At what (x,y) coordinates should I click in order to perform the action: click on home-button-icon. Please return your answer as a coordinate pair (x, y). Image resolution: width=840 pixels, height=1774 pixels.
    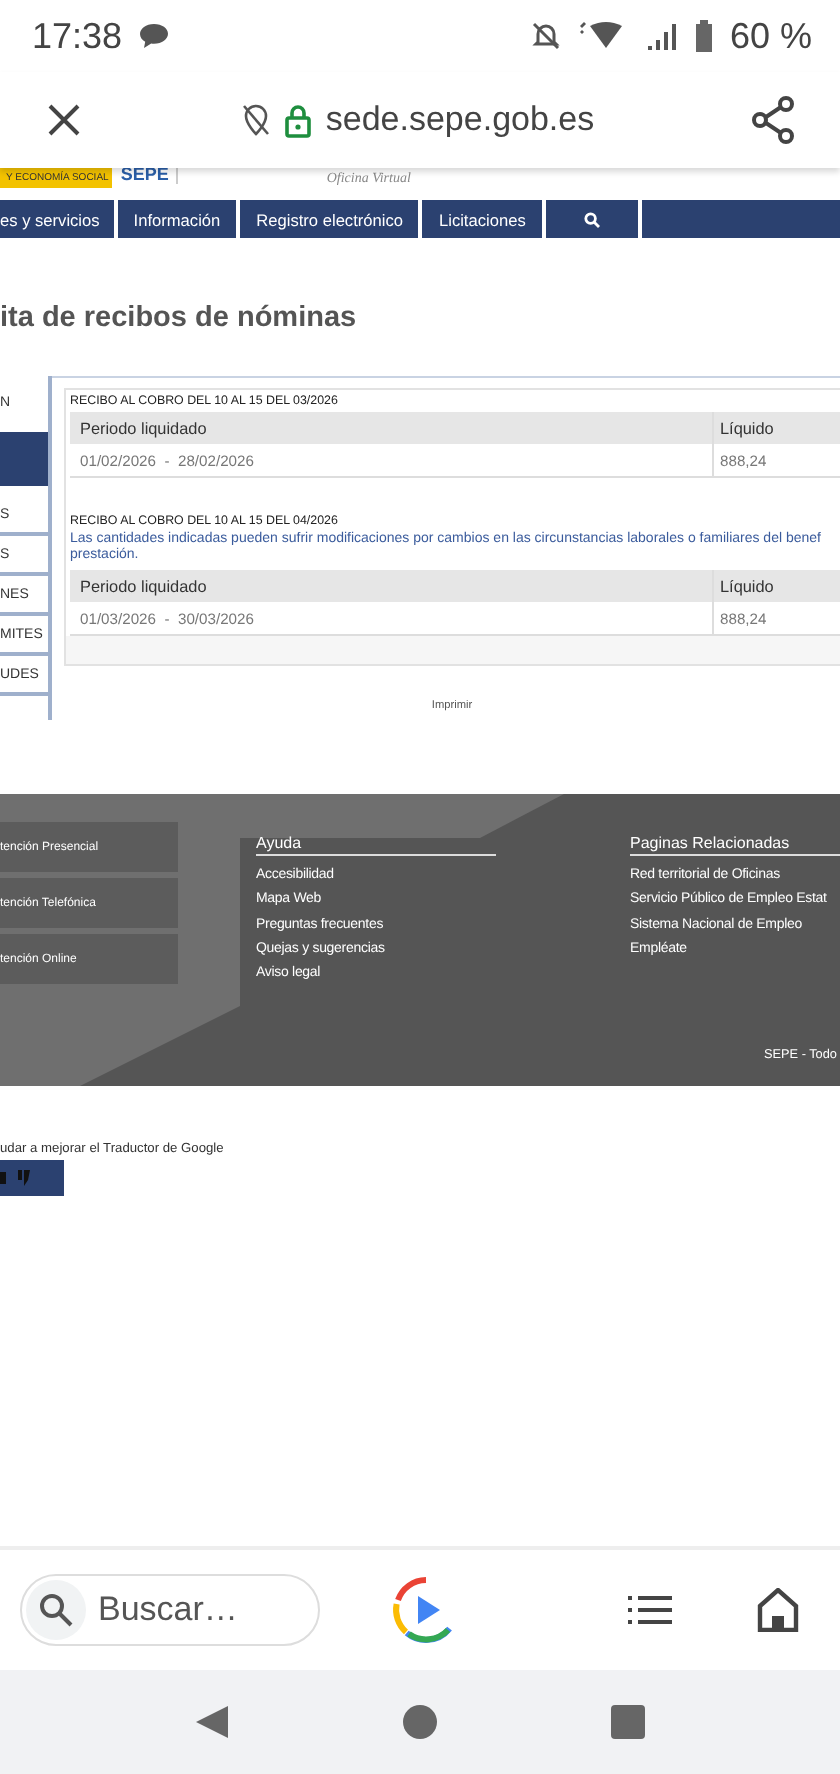
    Looking at the image, I should click on (420, 1722).